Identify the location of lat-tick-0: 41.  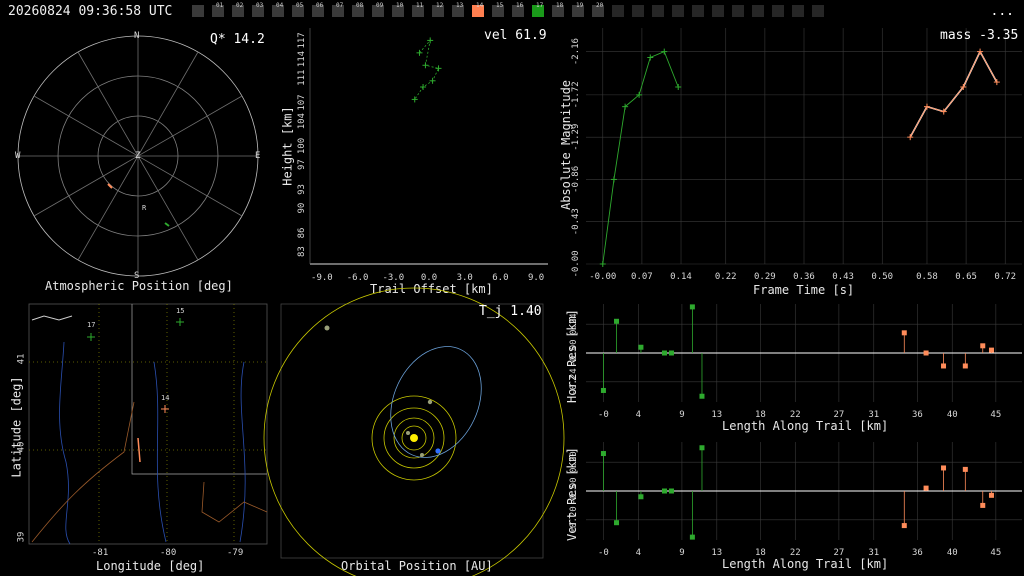
(21, 359).